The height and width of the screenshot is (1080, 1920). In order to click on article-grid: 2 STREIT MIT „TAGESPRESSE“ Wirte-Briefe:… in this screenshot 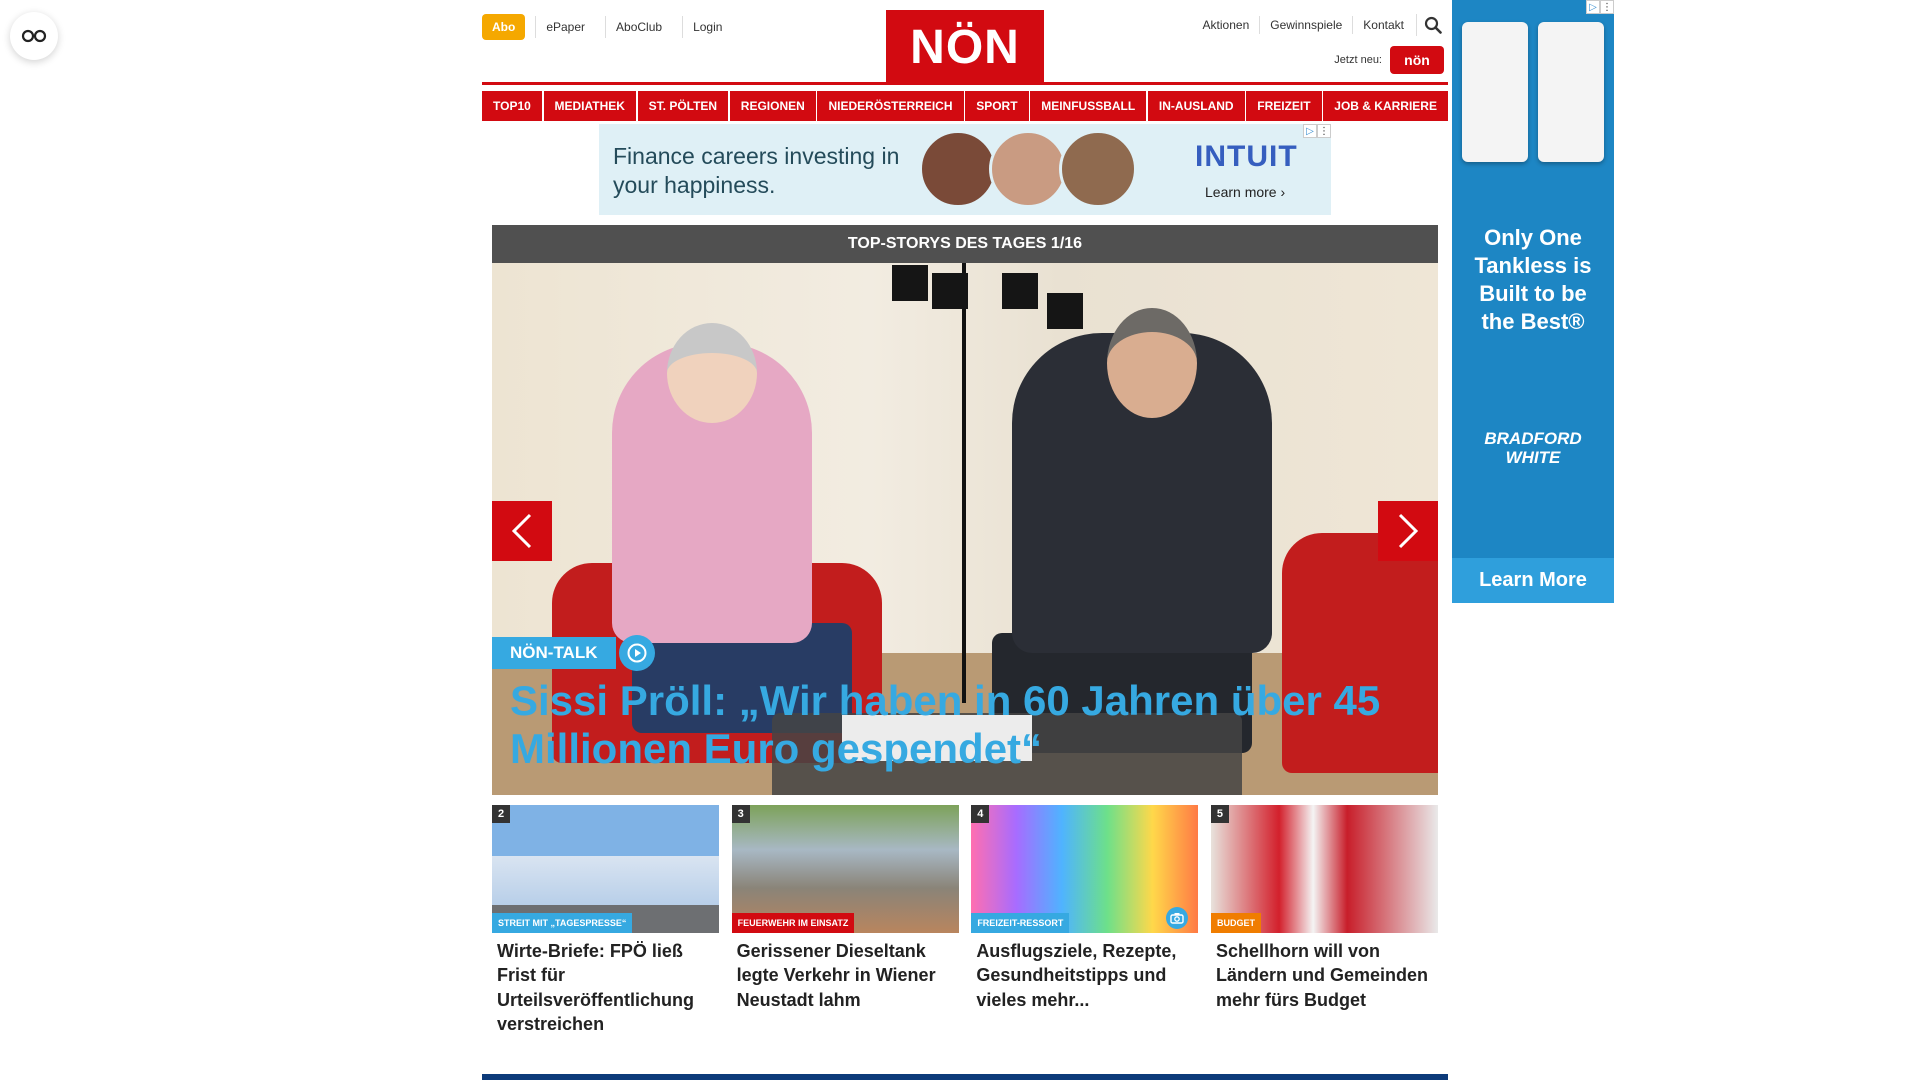, I will do `click(965, 920)`.